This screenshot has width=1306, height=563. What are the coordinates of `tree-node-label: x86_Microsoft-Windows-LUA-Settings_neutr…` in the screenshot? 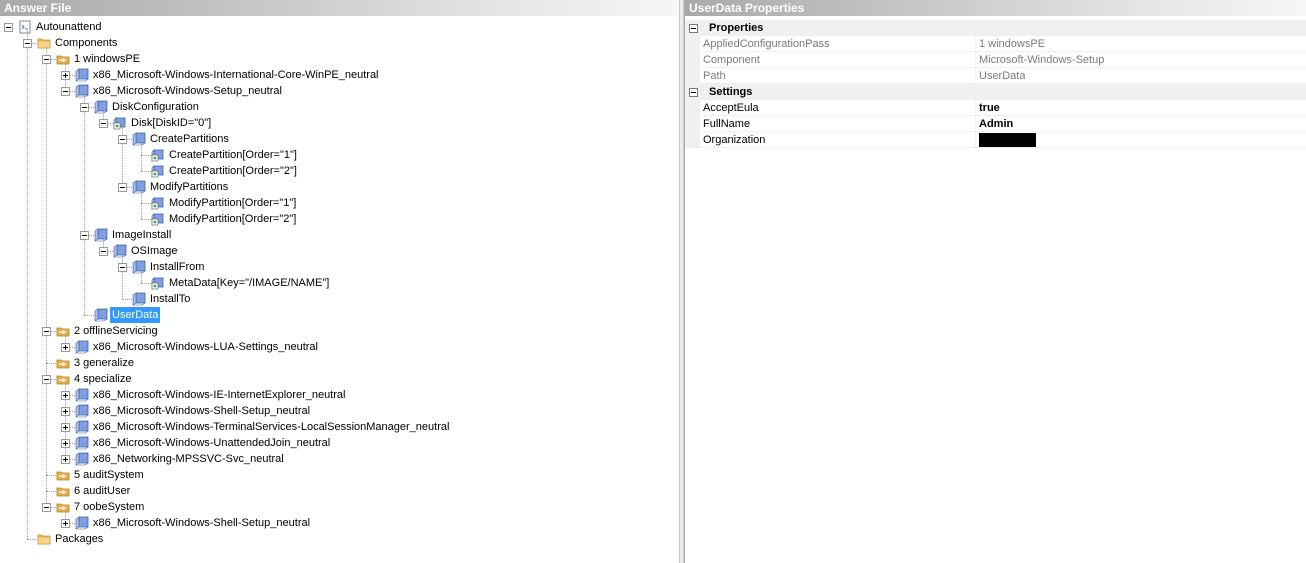 It's located at (205, 347).